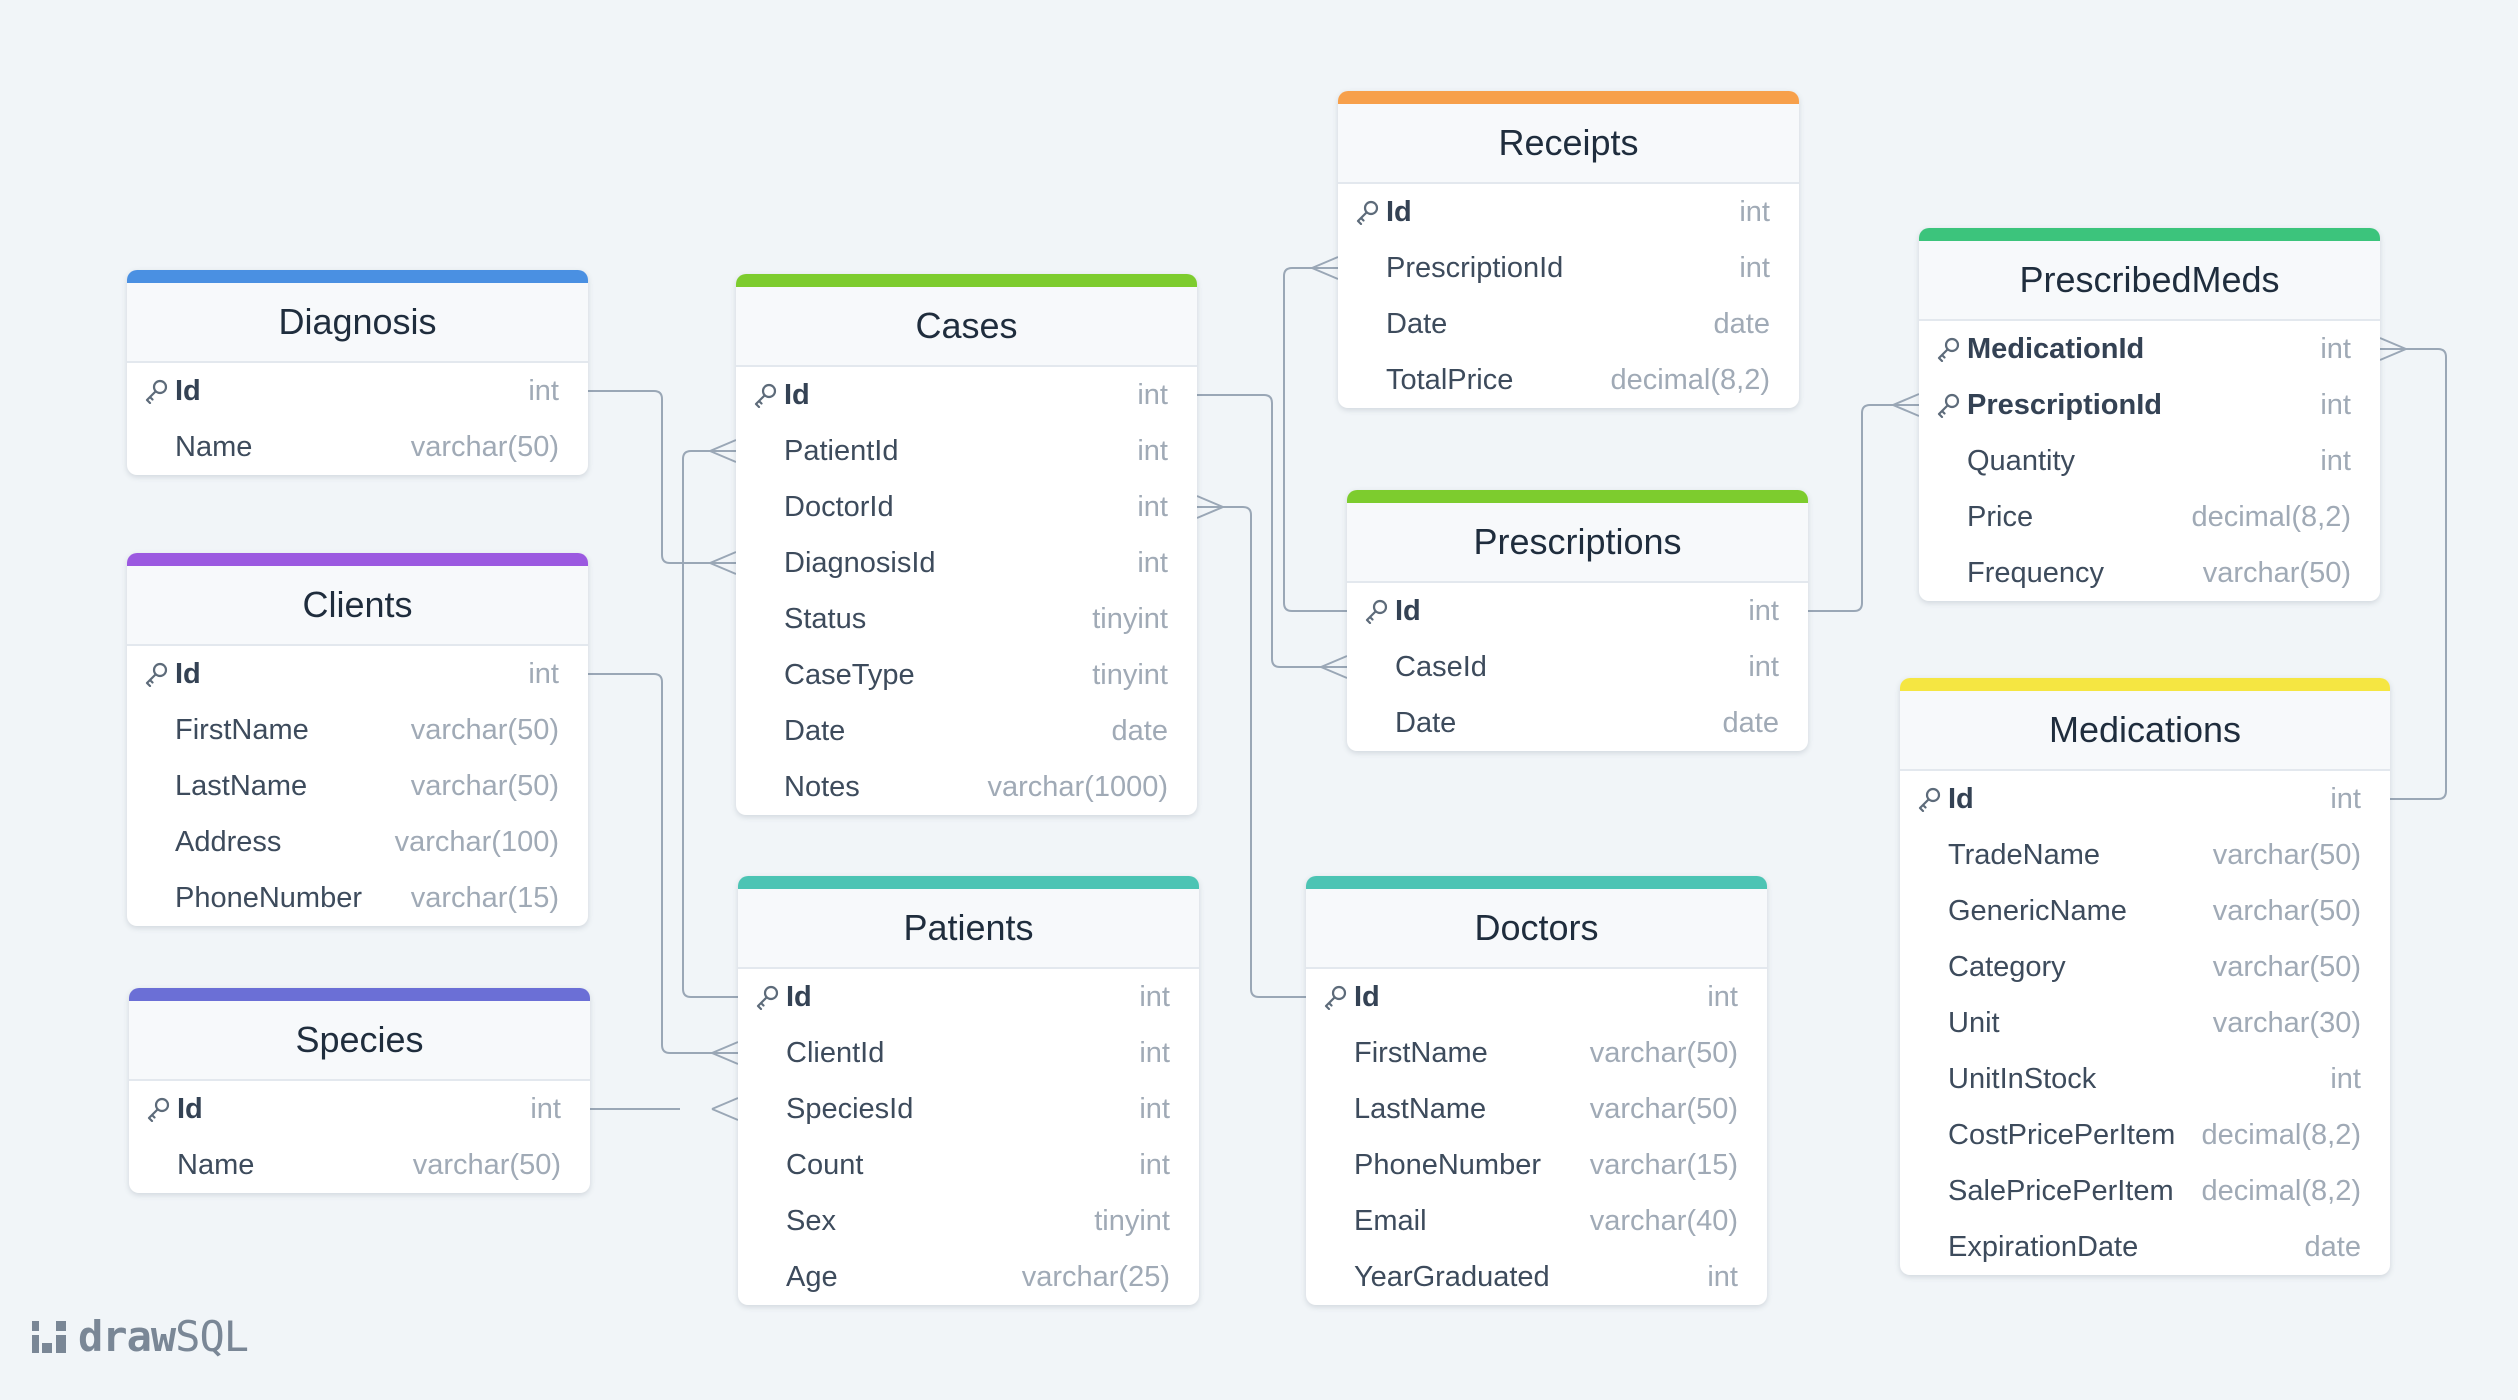 The width and height of the screenshot is (2518, 1400). What do you see at coordinates (216, 1164) in the screenshot?
I see `column-name: Name` at bounding box center [216, 1164].